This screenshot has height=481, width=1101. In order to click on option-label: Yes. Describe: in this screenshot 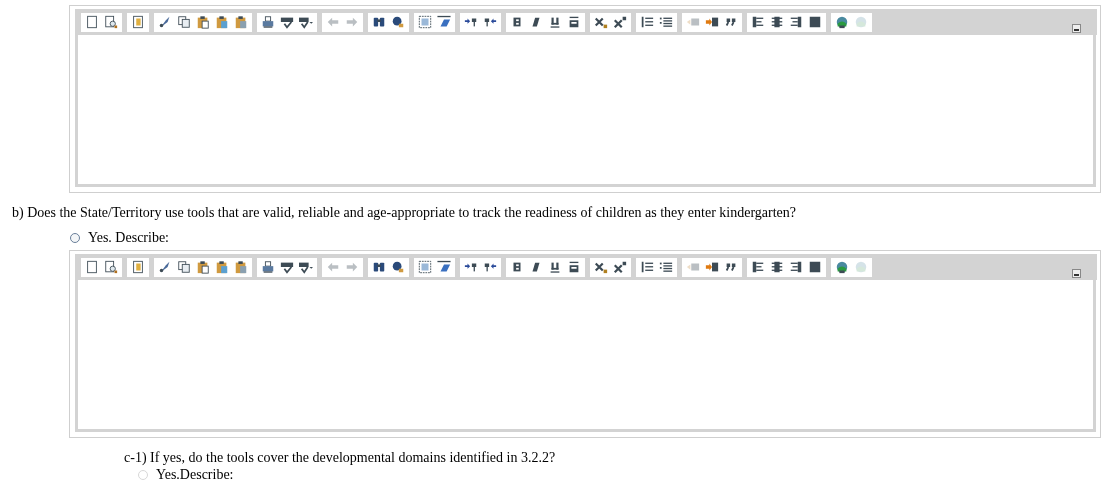, I will do `click(128, 238)`.